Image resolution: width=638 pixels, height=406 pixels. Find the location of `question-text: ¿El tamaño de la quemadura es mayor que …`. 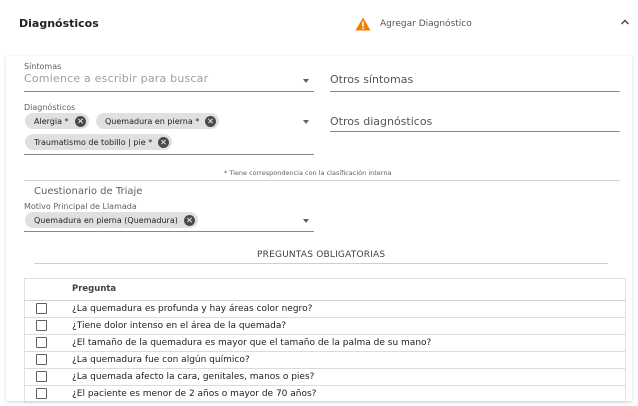

question-text: ¿El tamaño de la quemadura es mayor que … is located at coordinates (349, 343).